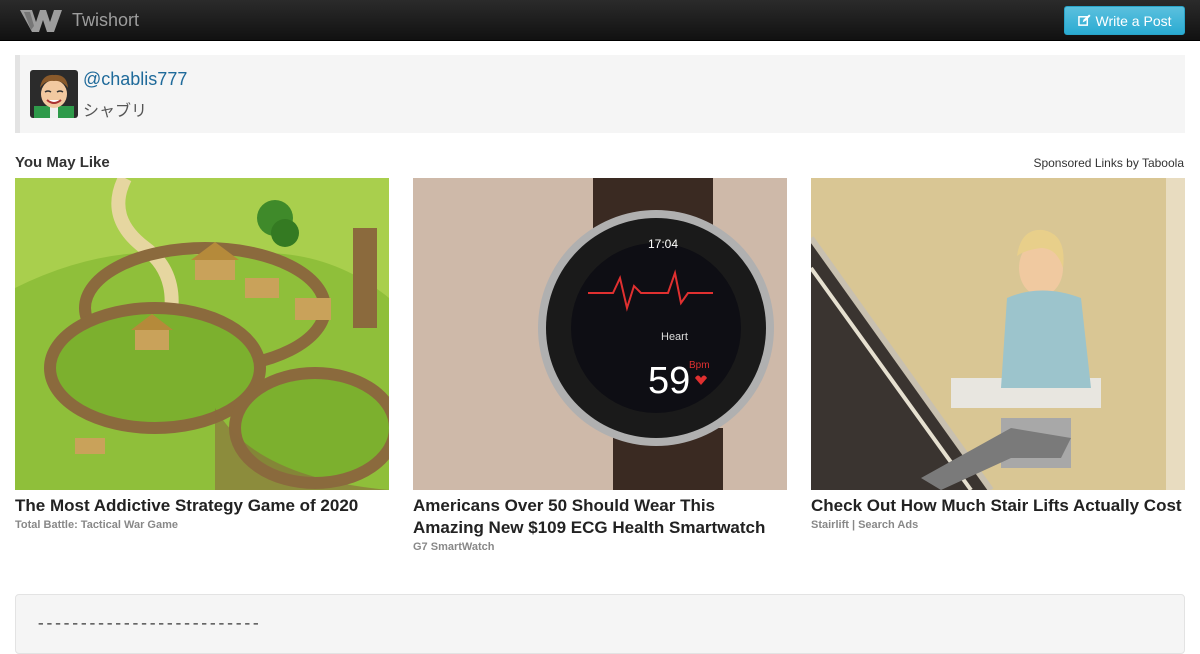  I want to click on avatar-image, so click(54, 94).